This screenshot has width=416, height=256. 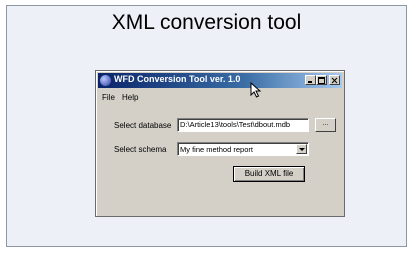 What do you see at coordinates (105, 80) in the screenshot?
I see `app-globe-icon` at bounding box center [105, 80].